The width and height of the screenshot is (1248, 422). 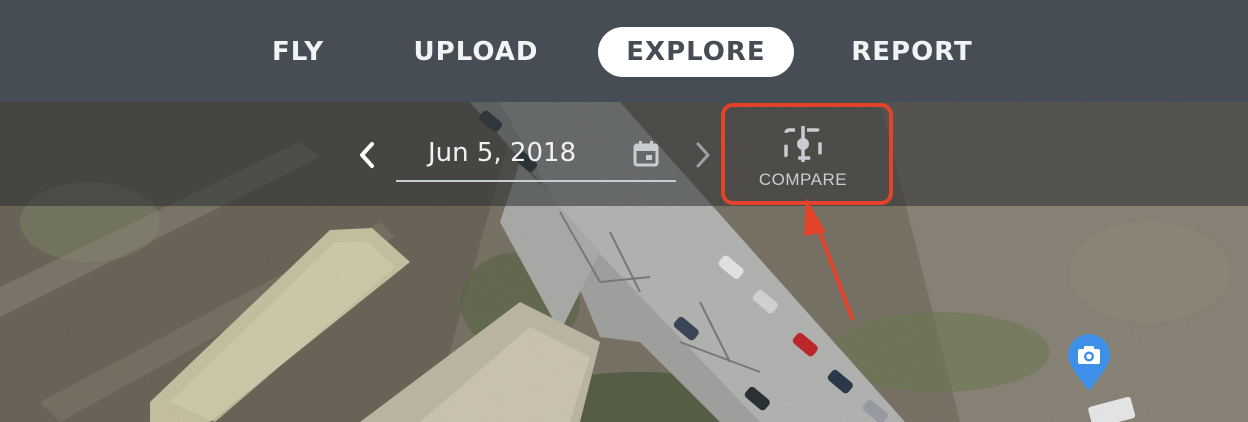 I want to click on nav-tab-report: REPORT, so click(x=912, y=52).